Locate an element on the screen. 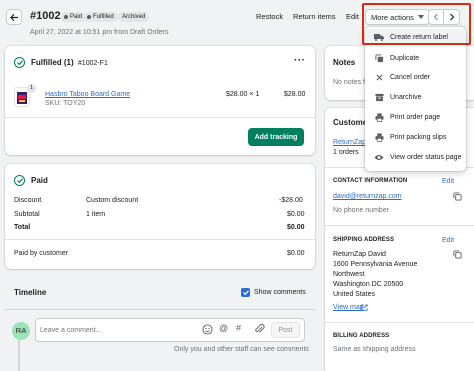 The height and width of the screenshot is (371, 474). fulfillment-id: #1002-F1 is located at coordinates (92, 63).